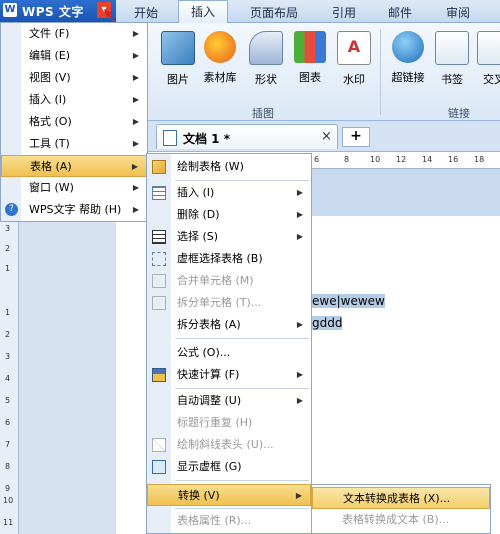 The width and height of the screenshot is (500, 534). Describe the element at coordinates (159, 303) in the screenshot. I see `split-cells-icon` at that location.